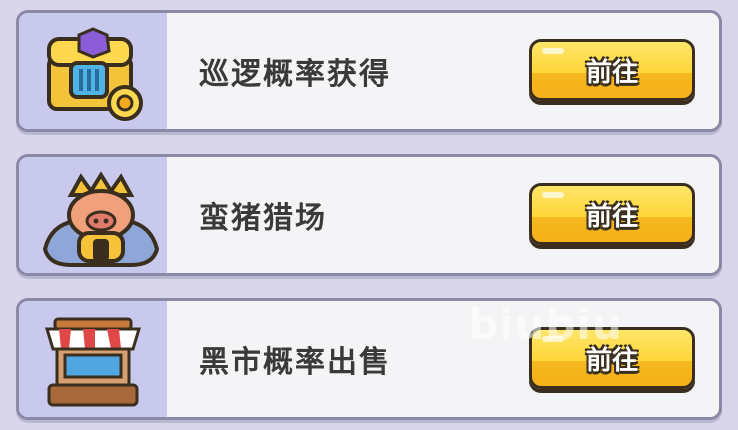 The image size is (738, 430). Describe the element at coordinates (93, 362) in the screenshot. I see `market-stall-icon` at that location.